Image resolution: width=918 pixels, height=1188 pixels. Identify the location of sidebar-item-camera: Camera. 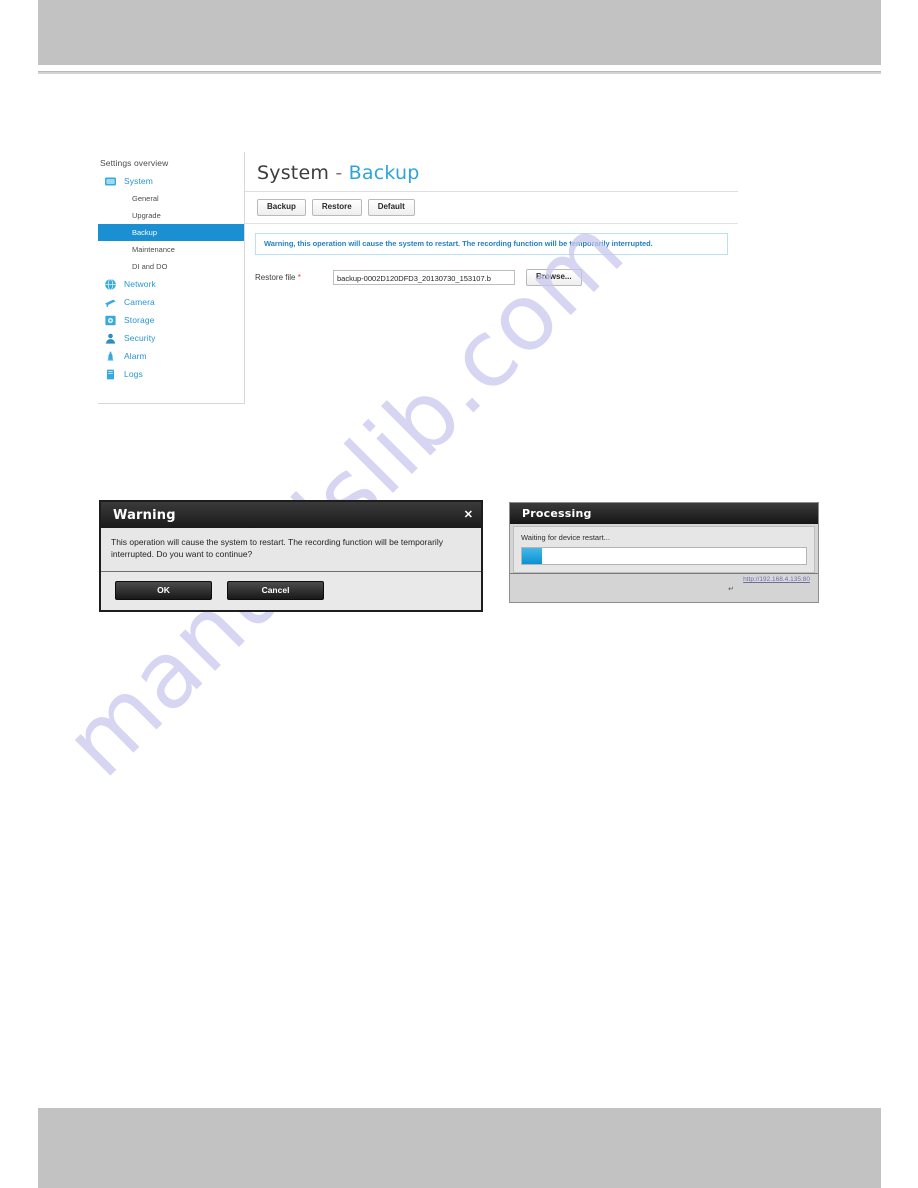
(171, 302).